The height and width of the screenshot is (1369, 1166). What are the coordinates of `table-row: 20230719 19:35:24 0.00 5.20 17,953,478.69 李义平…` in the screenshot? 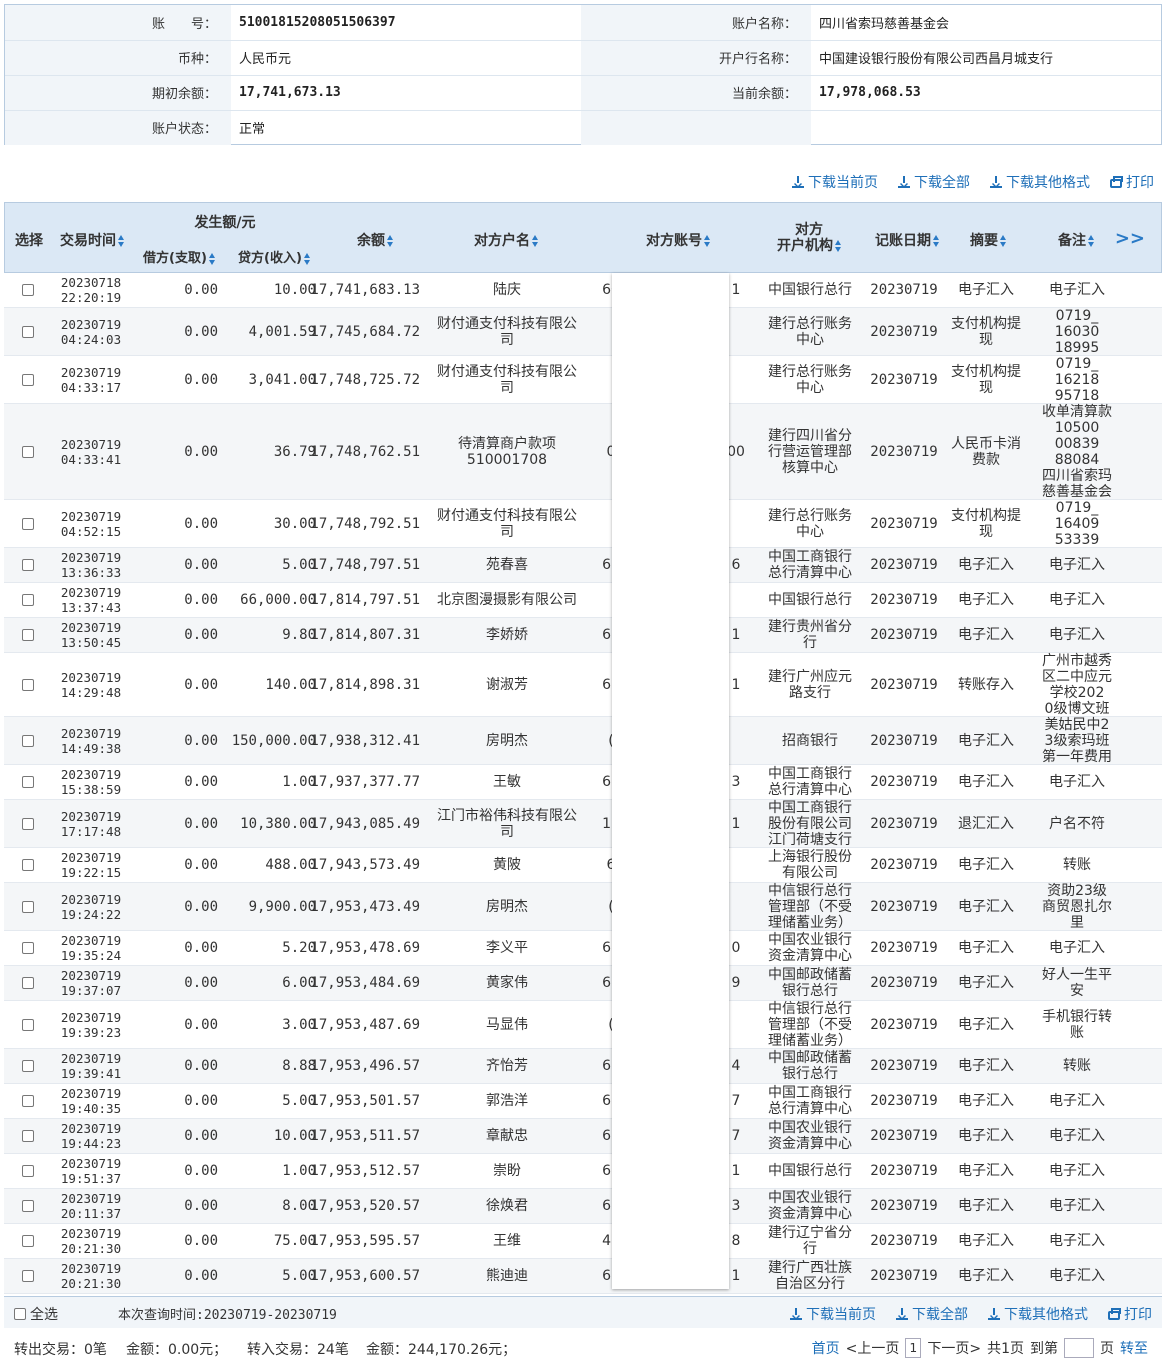 It's located at (583, 948).